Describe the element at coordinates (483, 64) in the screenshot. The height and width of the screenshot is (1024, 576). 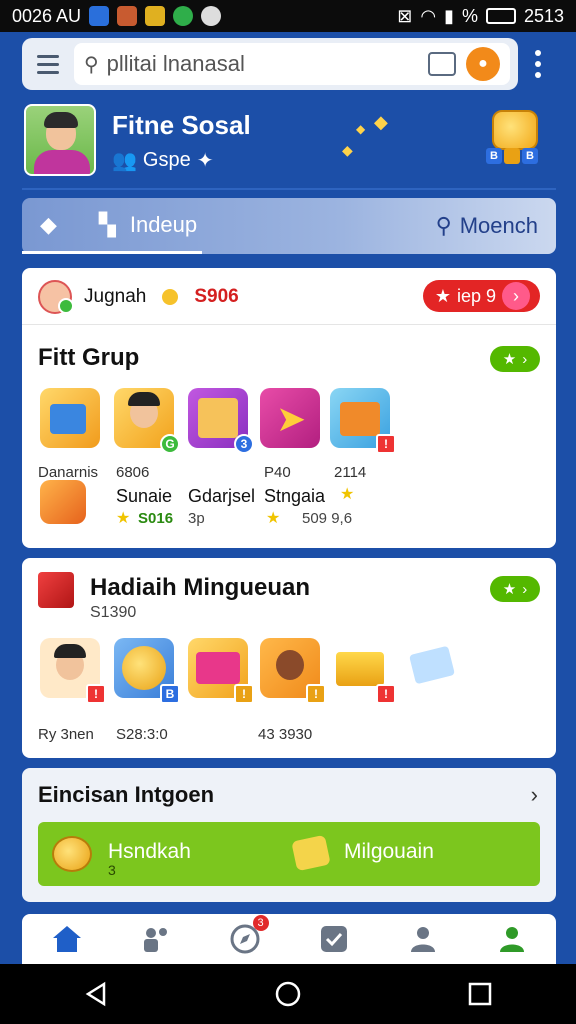
I see `chat-icon: ●` at that location.